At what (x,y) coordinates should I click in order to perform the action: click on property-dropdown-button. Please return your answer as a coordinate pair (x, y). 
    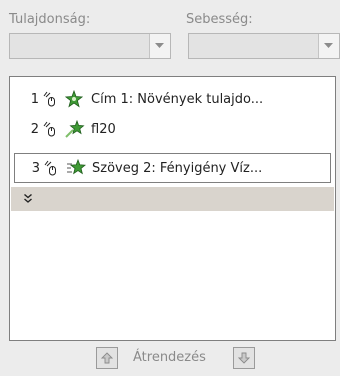
    Looking at the image, I should click on (159, 46).